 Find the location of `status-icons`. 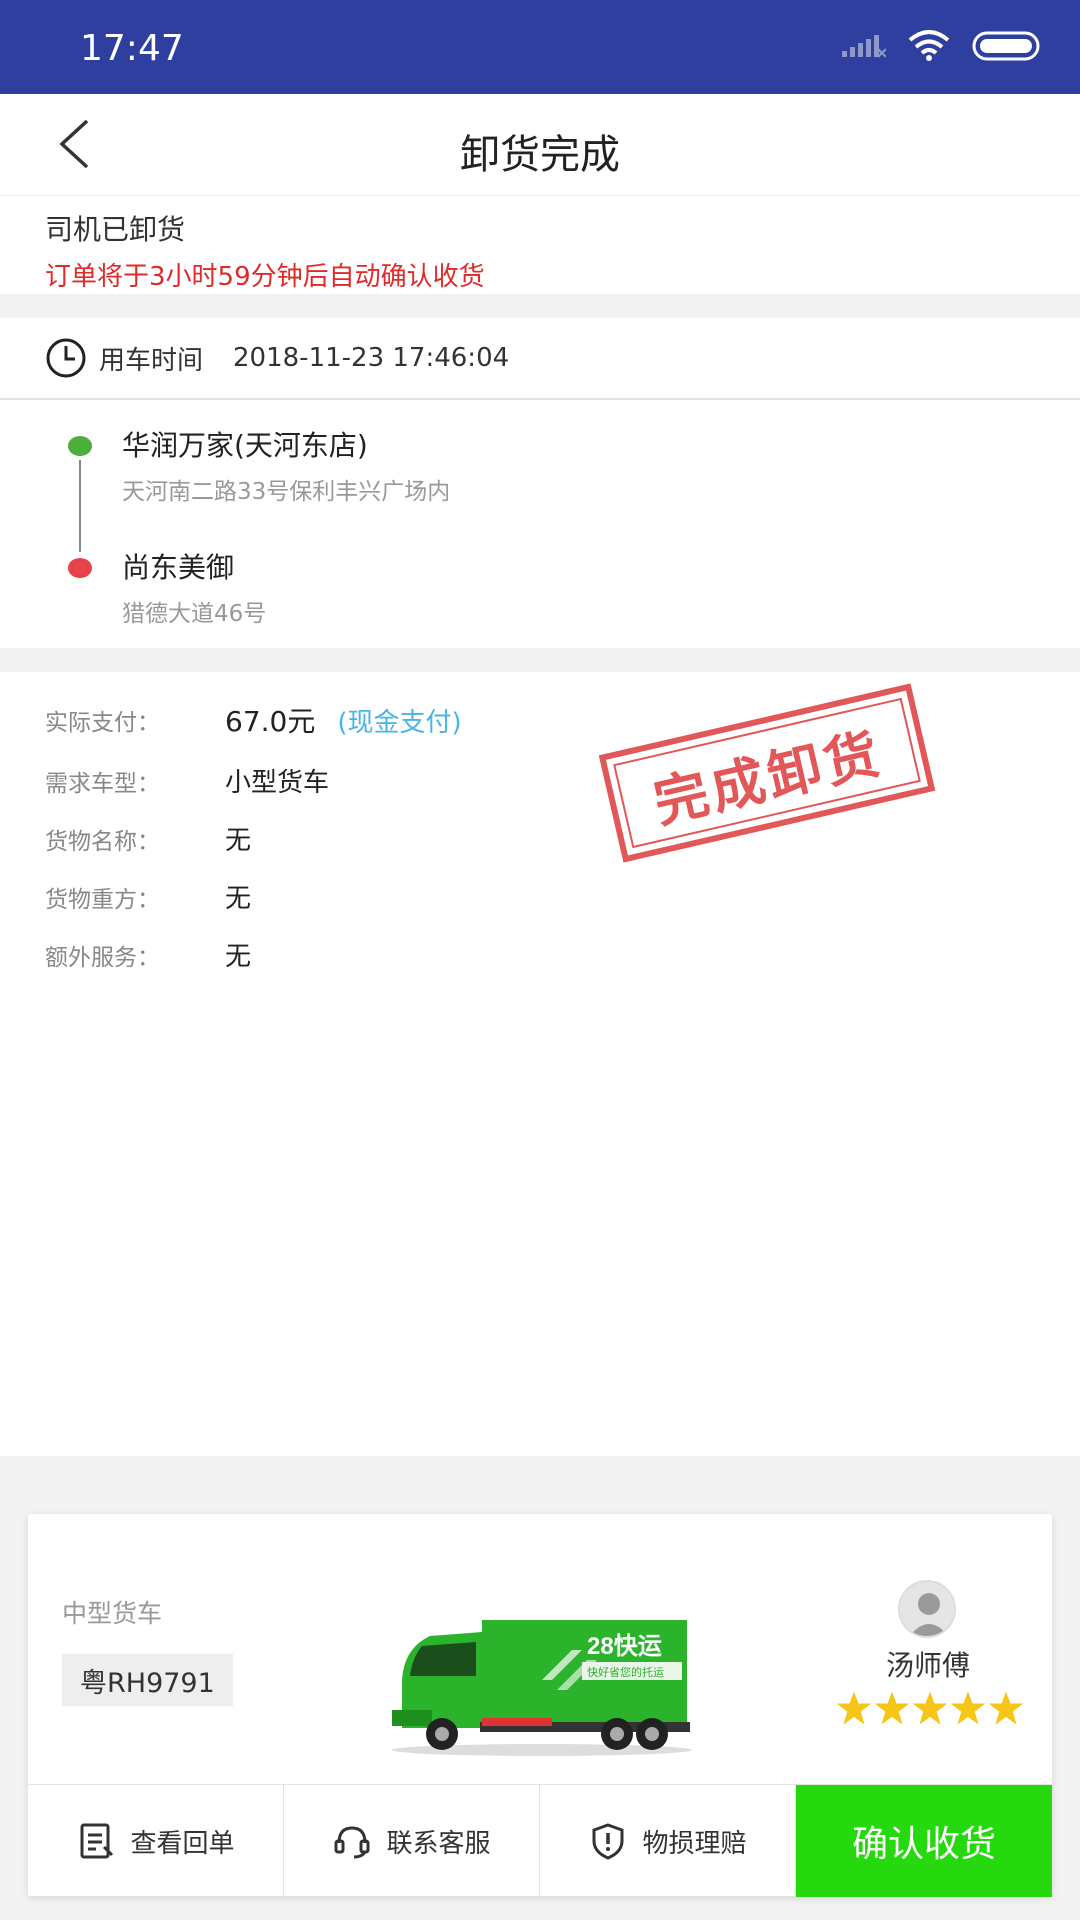

status-icons is located at coordinates (942, 46).